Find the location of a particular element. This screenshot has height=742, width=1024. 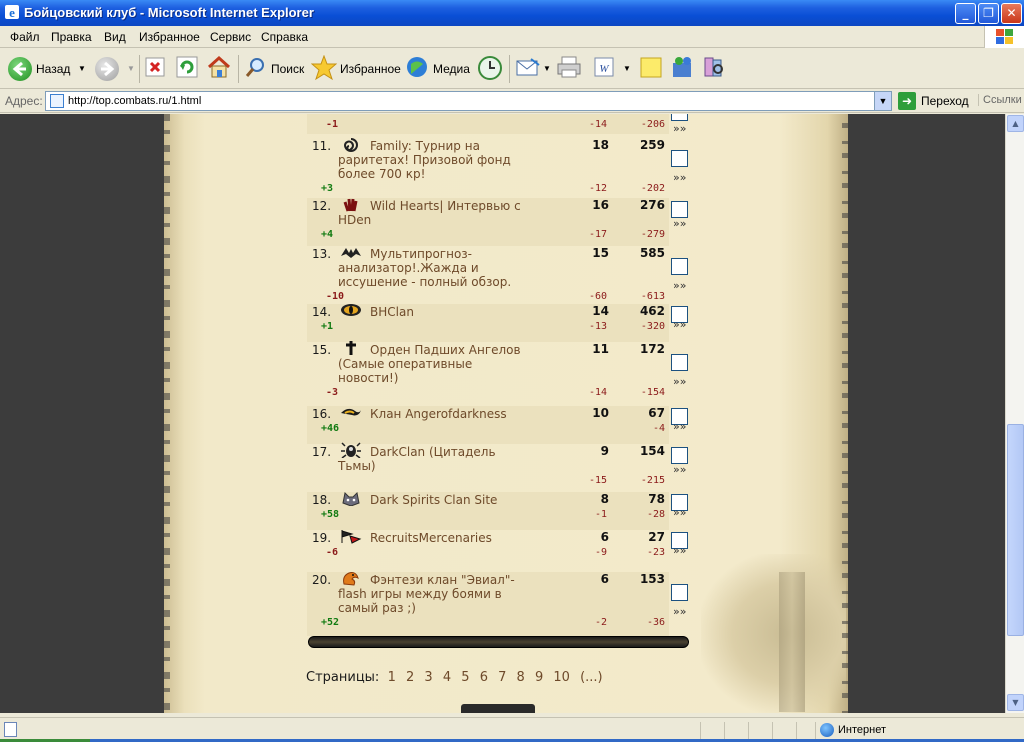

minimize-button: _ is located at coordinates (965, 13).